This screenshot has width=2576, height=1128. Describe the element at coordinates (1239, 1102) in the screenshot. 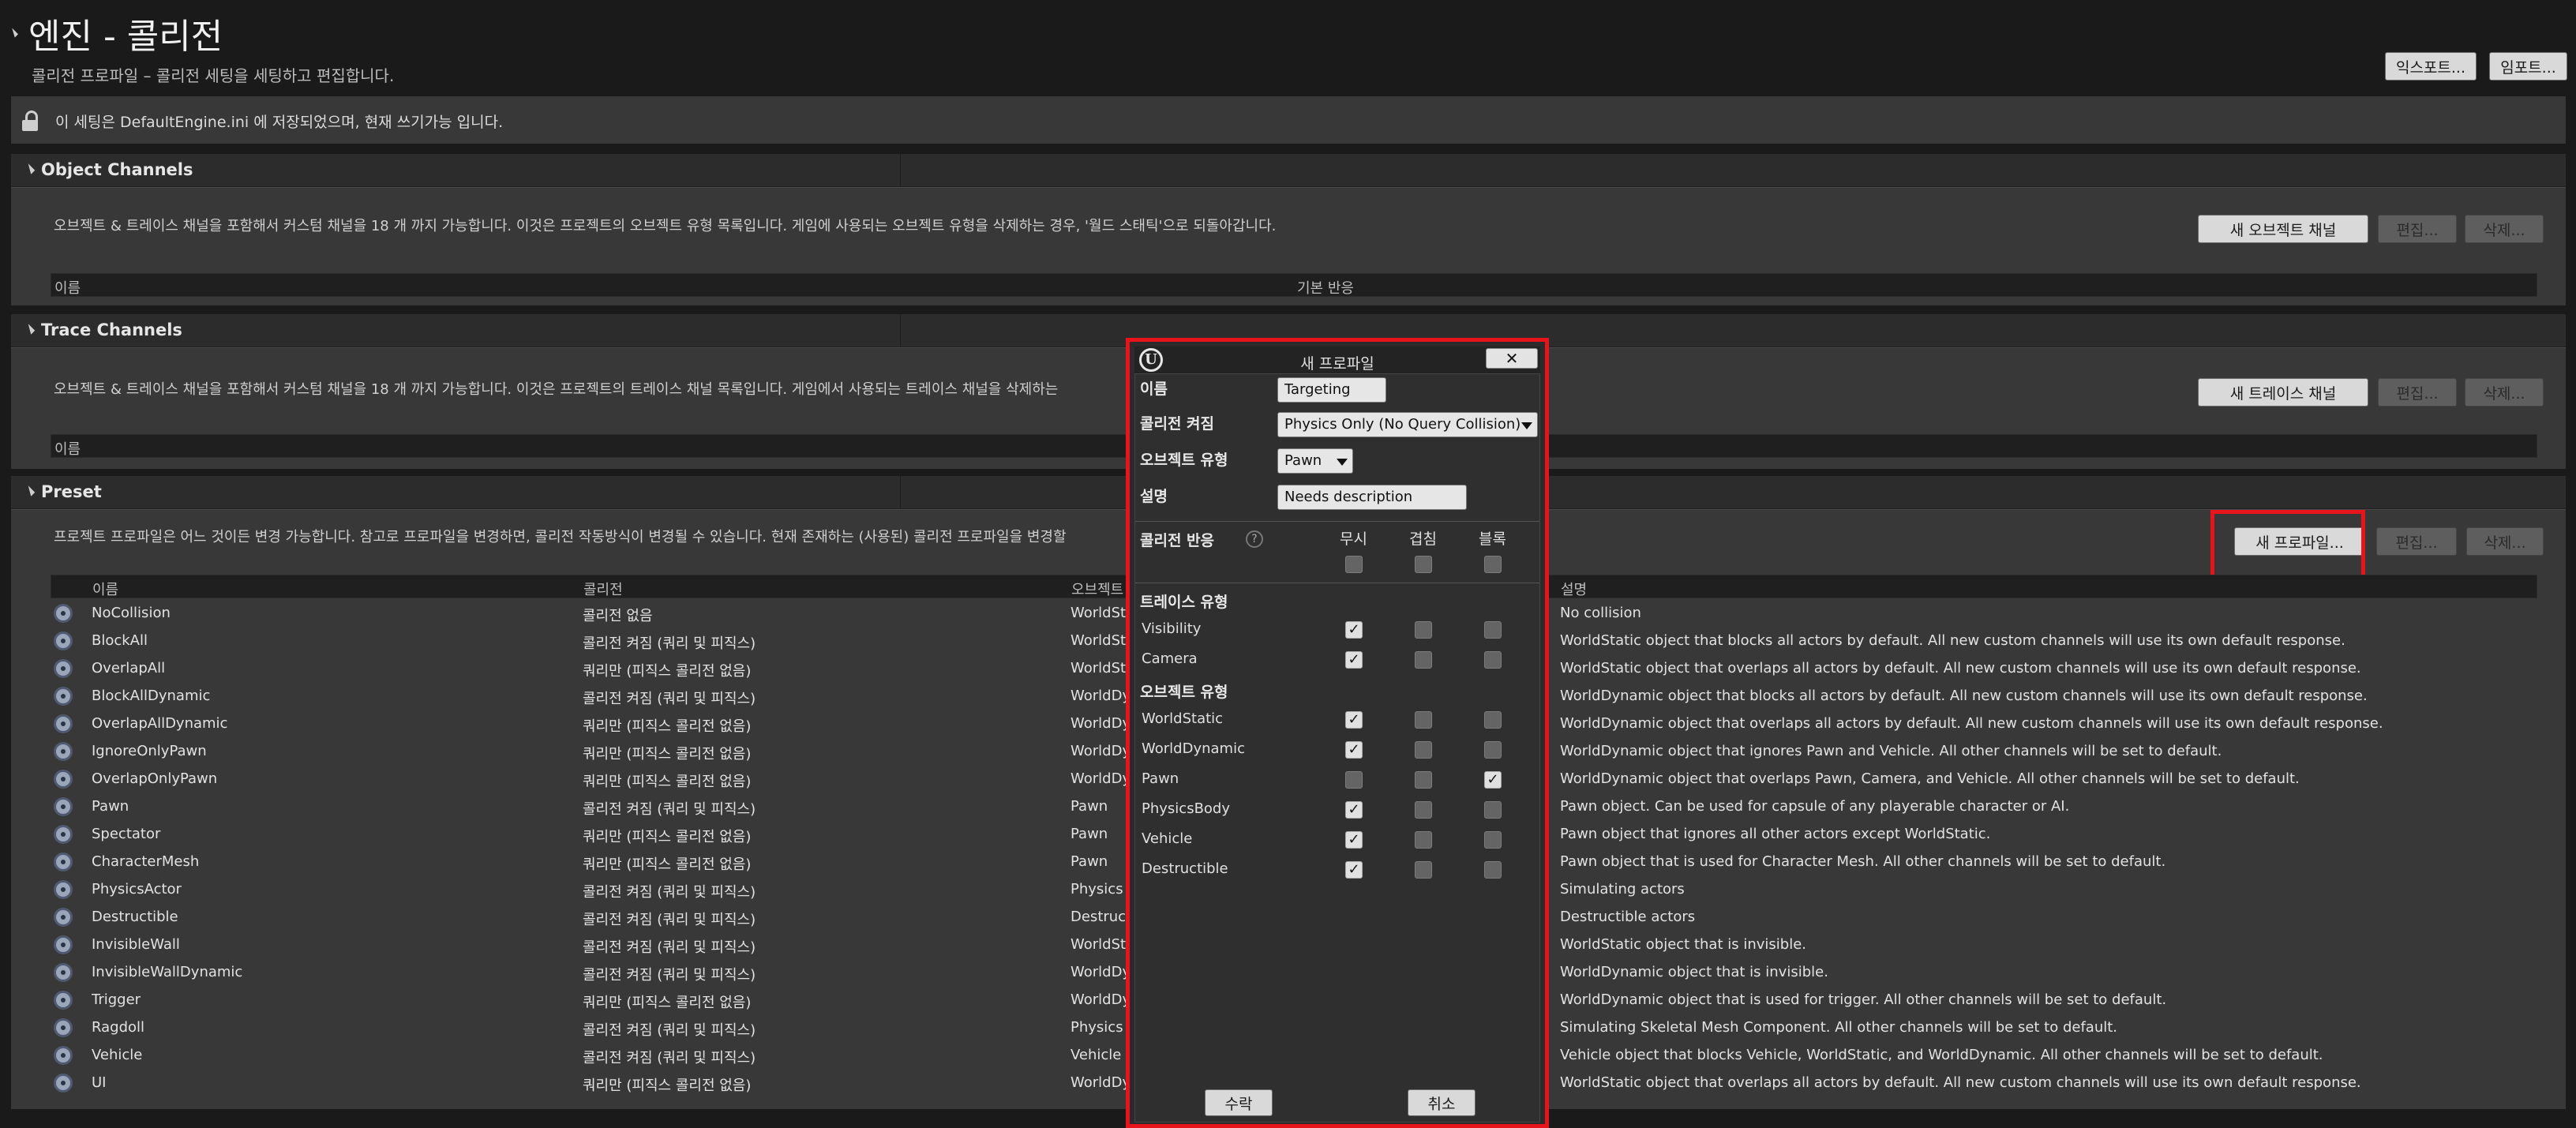

I see `accept-button: 수락` at that location.